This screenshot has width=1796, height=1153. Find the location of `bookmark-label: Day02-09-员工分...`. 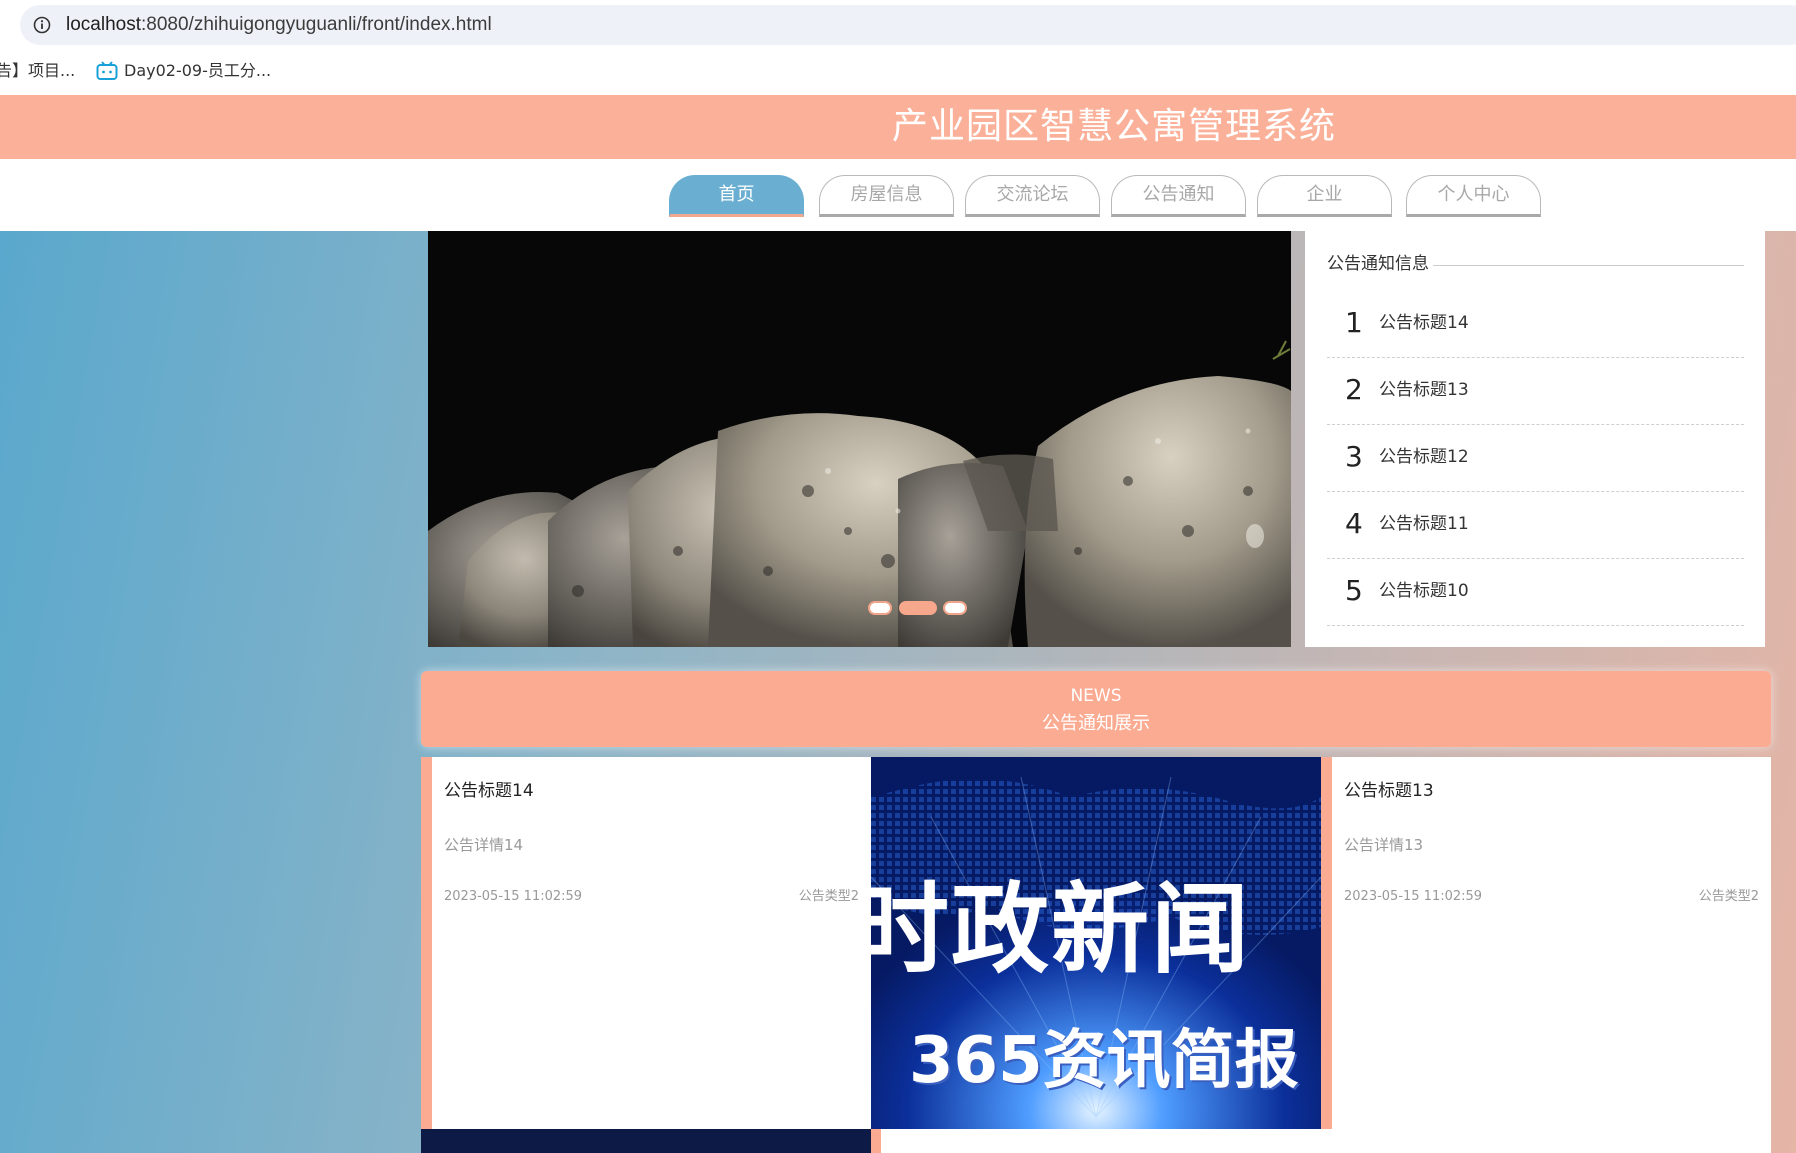

bookmark-label: Day02-09-员工分... is located at coordinates (198, 70).